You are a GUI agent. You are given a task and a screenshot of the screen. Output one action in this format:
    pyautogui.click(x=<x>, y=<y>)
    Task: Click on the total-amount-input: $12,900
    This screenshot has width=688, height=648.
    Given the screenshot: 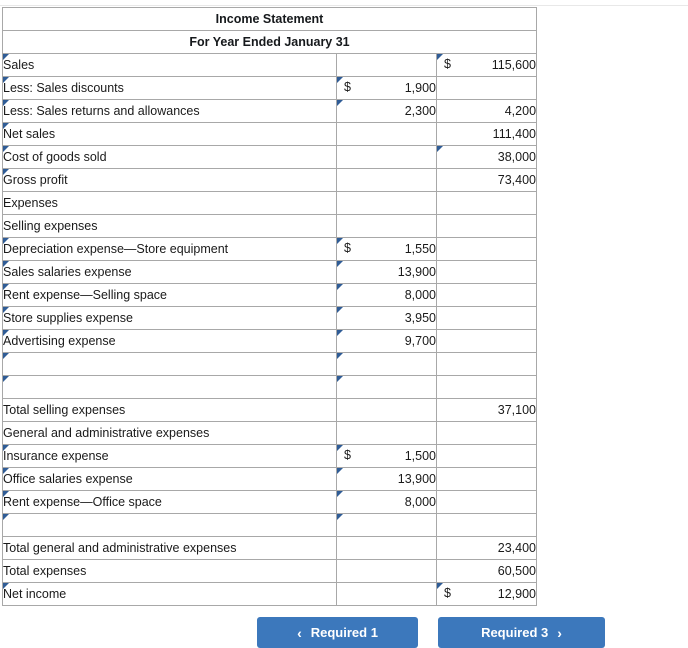 What is the action you would take?
    pyautogui.click(x=486, y=594)
    